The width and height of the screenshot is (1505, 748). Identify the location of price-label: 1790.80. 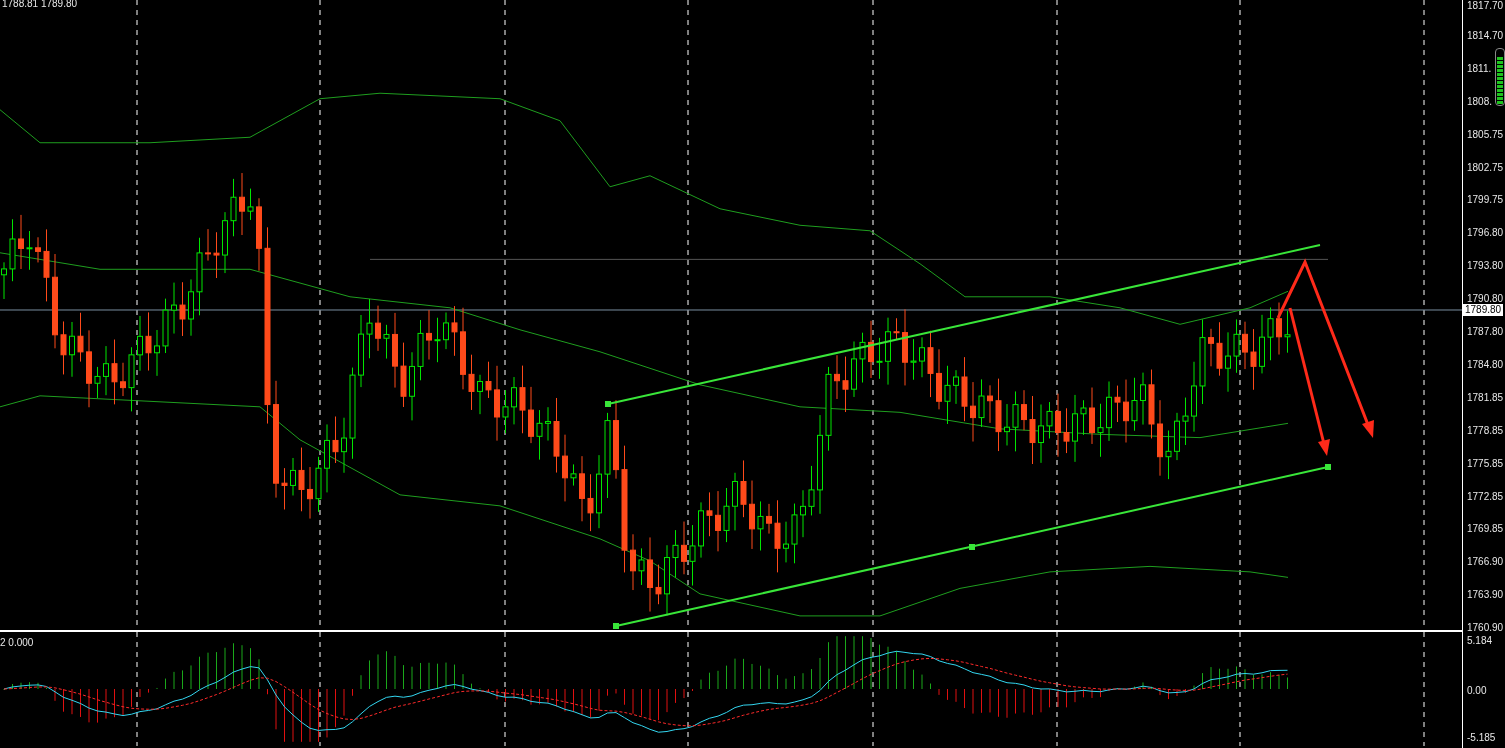
(1485, 299).